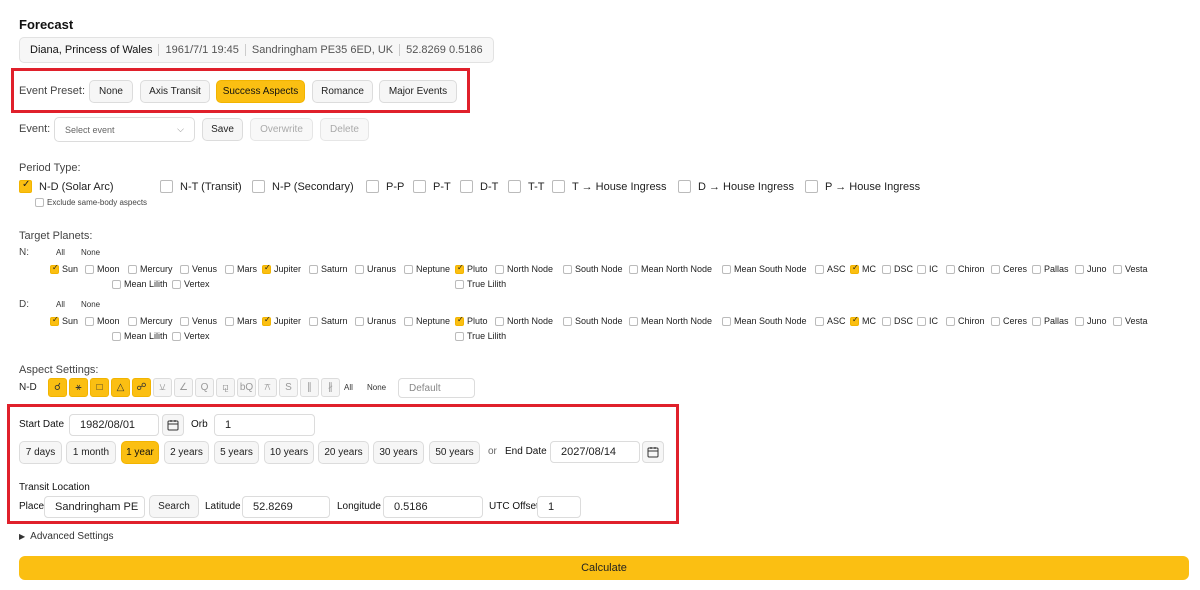  I want to click on planet-checkbox-d-uranus: Uranus, so click(375, 321).